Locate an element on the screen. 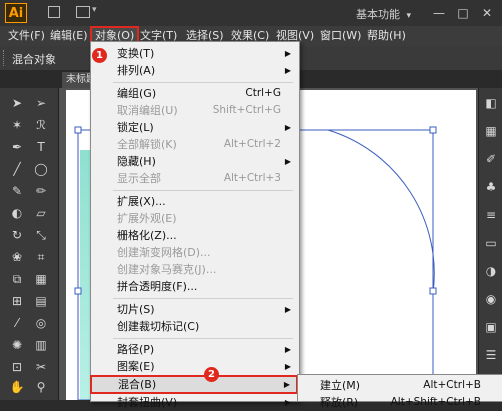 The width and height of the screenshot is (502, 411). eyedropper-icon: ⁄ is located at coordinates (17, 323).